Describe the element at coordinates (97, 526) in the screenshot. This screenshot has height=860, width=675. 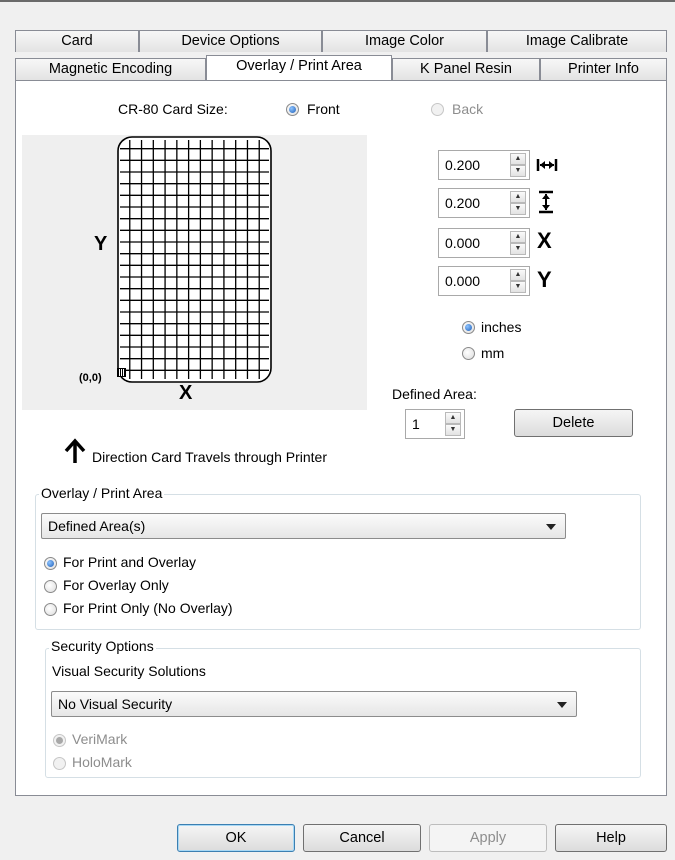
I see `overlay-area-value: Defined Area(s)` at that location.